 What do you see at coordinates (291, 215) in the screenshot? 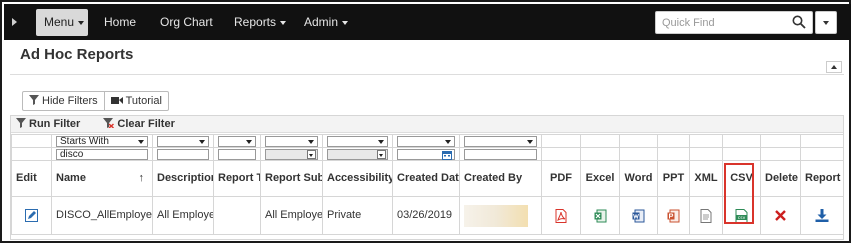
I see `report-subject: All Employees` at bounding box center [291, 215].